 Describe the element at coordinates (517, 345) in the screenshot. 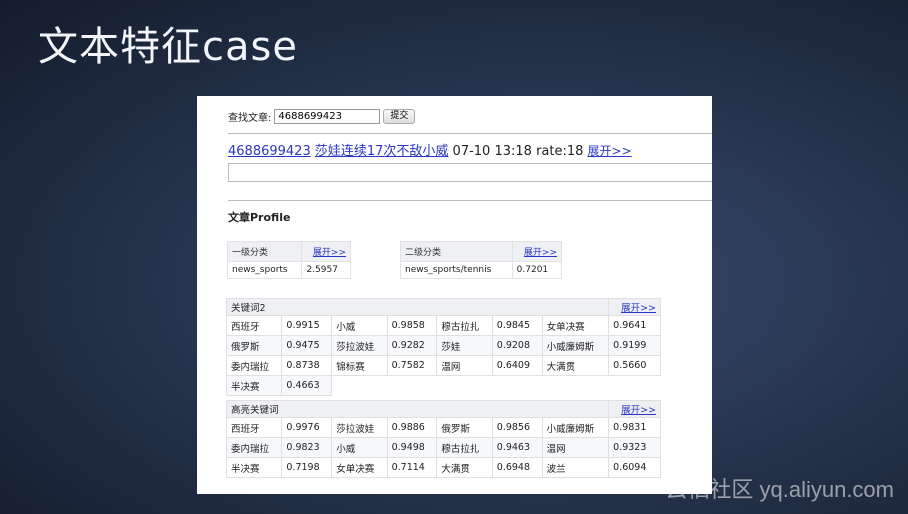

I see `keyword-score: 0.9208` at that location.